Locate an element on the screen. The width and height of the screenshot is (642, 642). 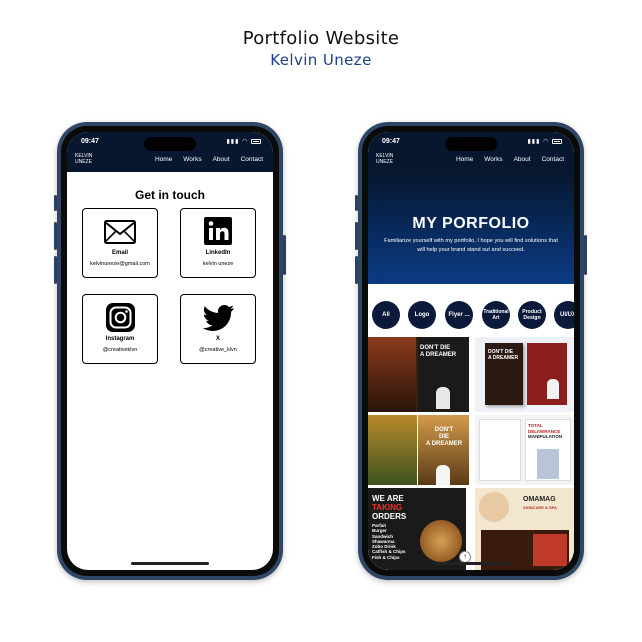
card-value: kelvin uneze is located at coordinates (218, 264).